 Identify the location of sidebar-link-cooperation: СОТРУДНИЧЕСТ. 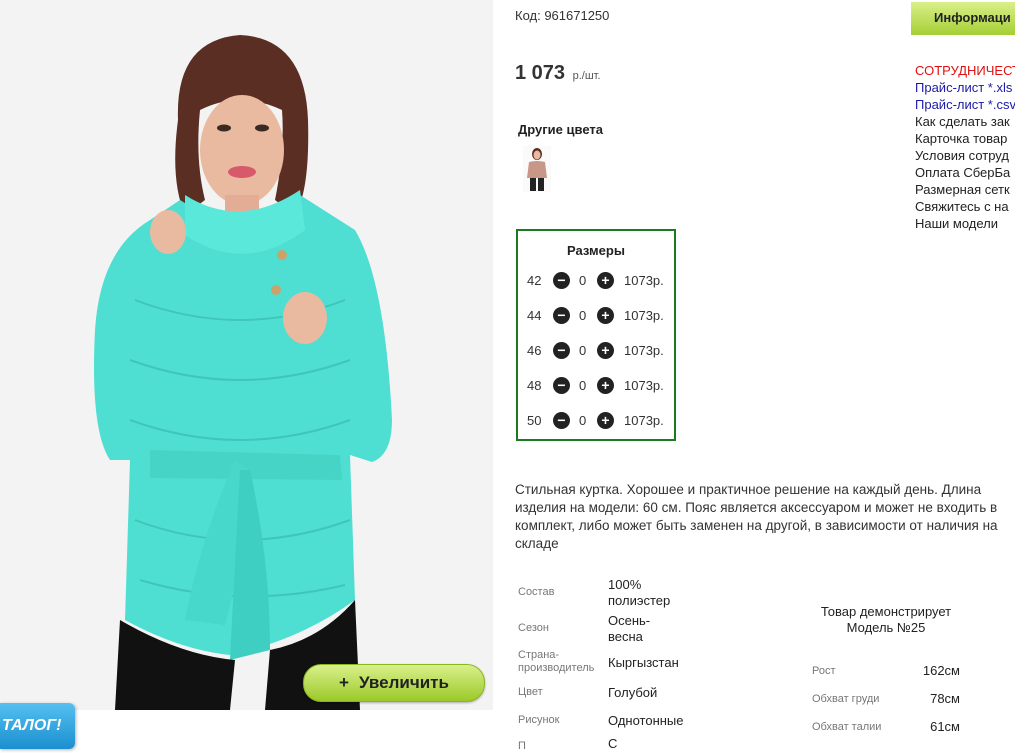
(965, 70).